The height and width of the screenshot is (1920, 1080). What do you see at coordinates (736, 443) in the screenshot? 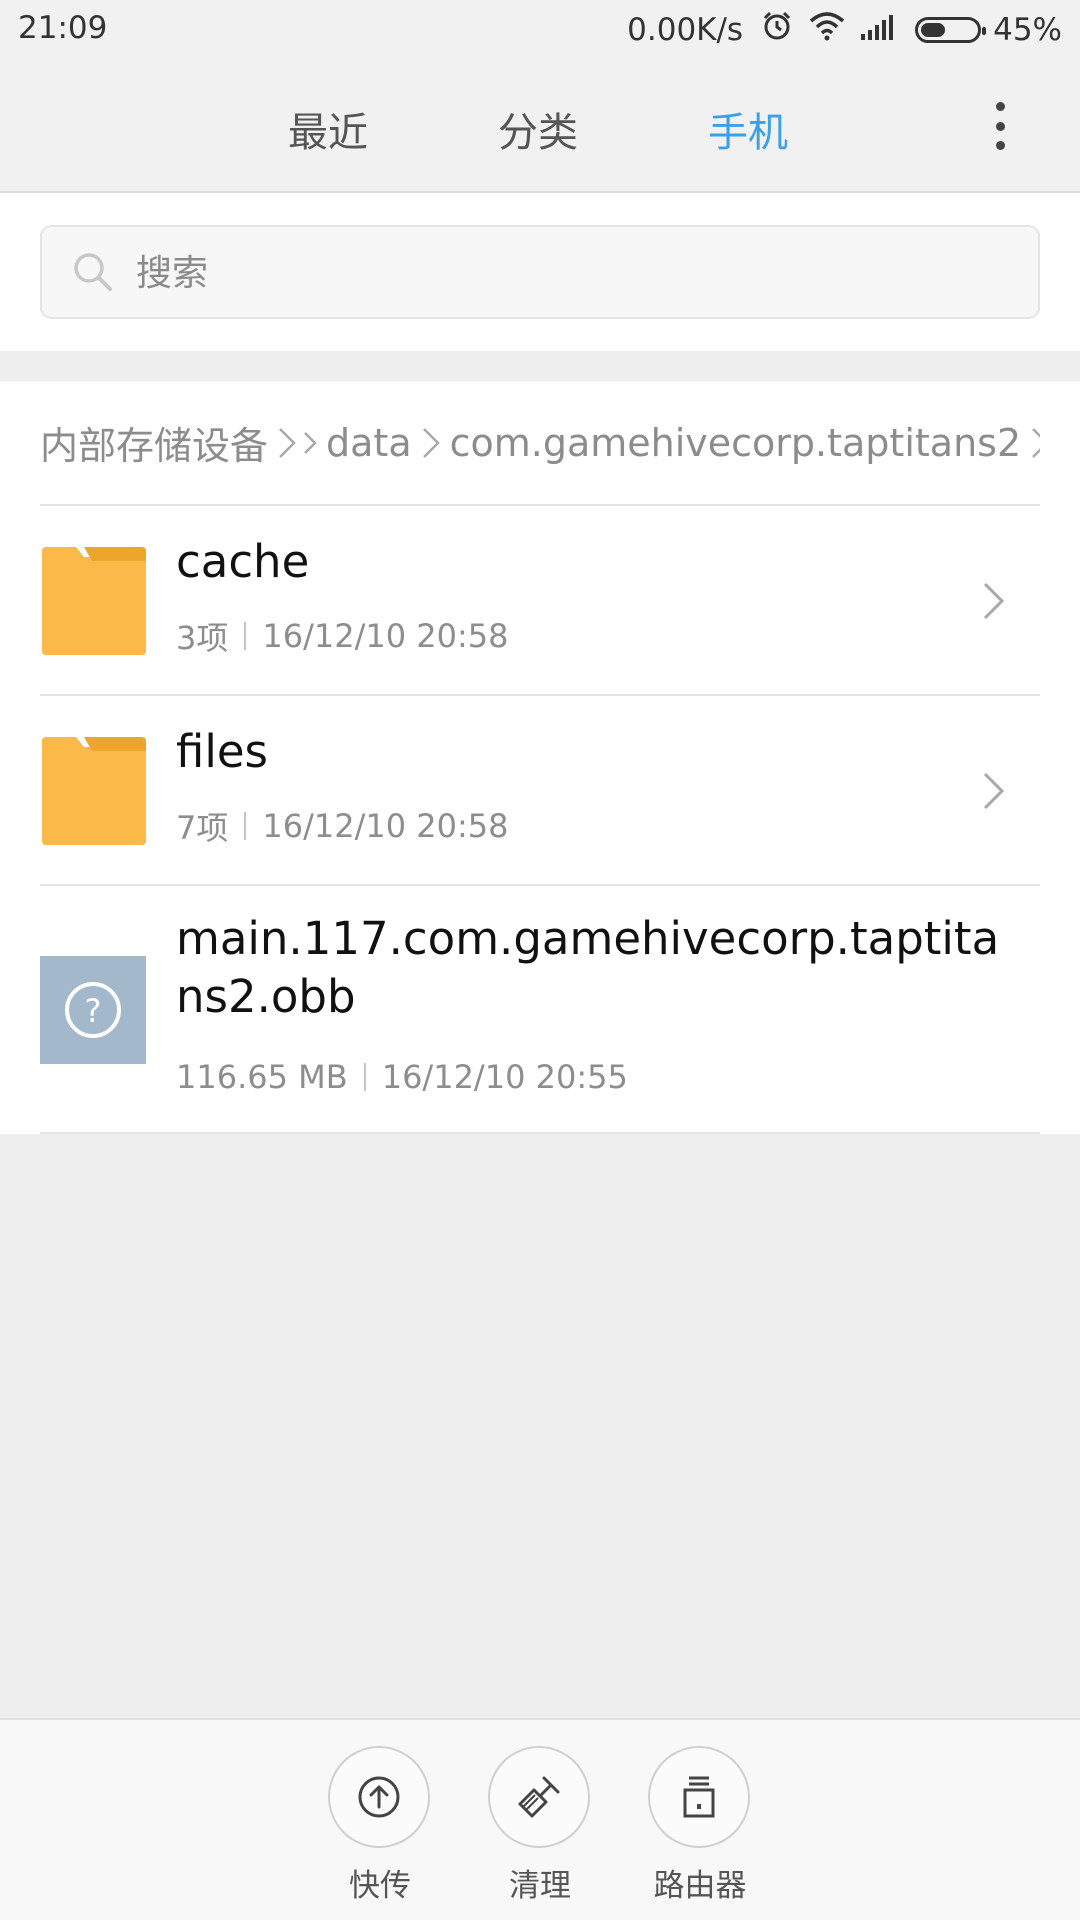
I see `breadcrumb-item-package: com.gamehivecorp.taptitans2` at bounding box center [736, 443].